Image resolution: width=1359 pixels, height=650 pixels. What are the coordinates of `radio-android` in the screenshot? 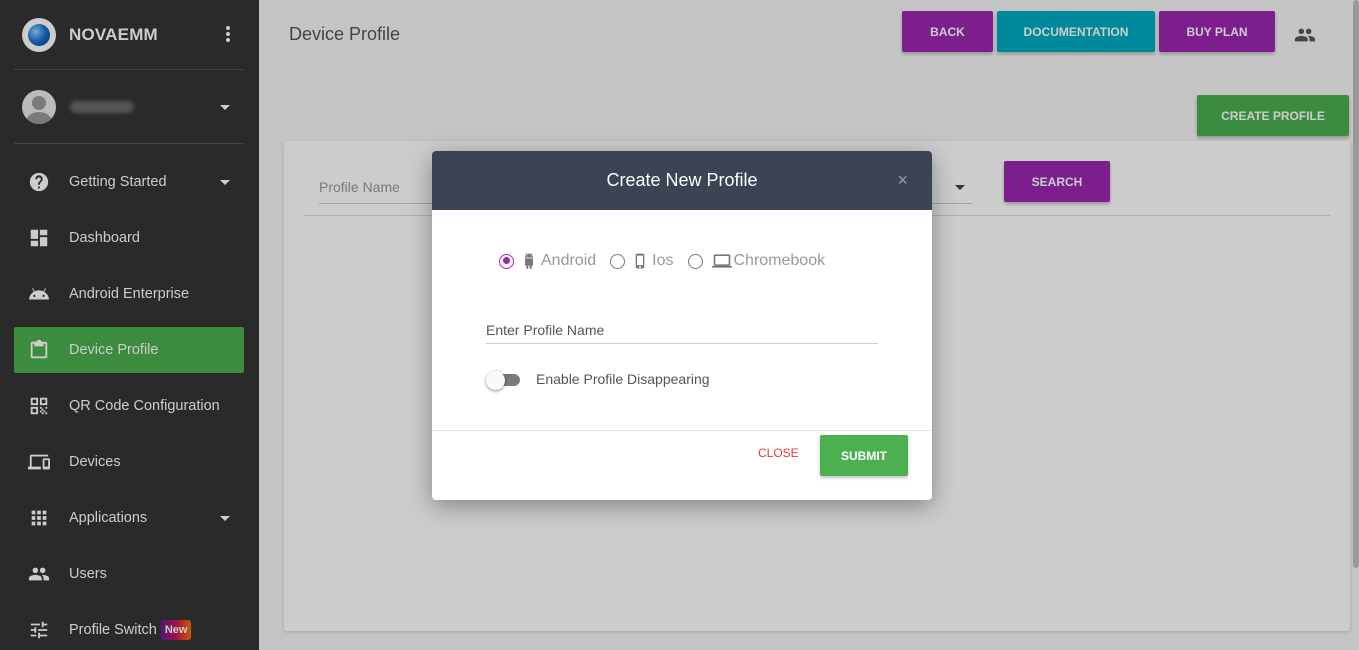 It's located at (506, 261).